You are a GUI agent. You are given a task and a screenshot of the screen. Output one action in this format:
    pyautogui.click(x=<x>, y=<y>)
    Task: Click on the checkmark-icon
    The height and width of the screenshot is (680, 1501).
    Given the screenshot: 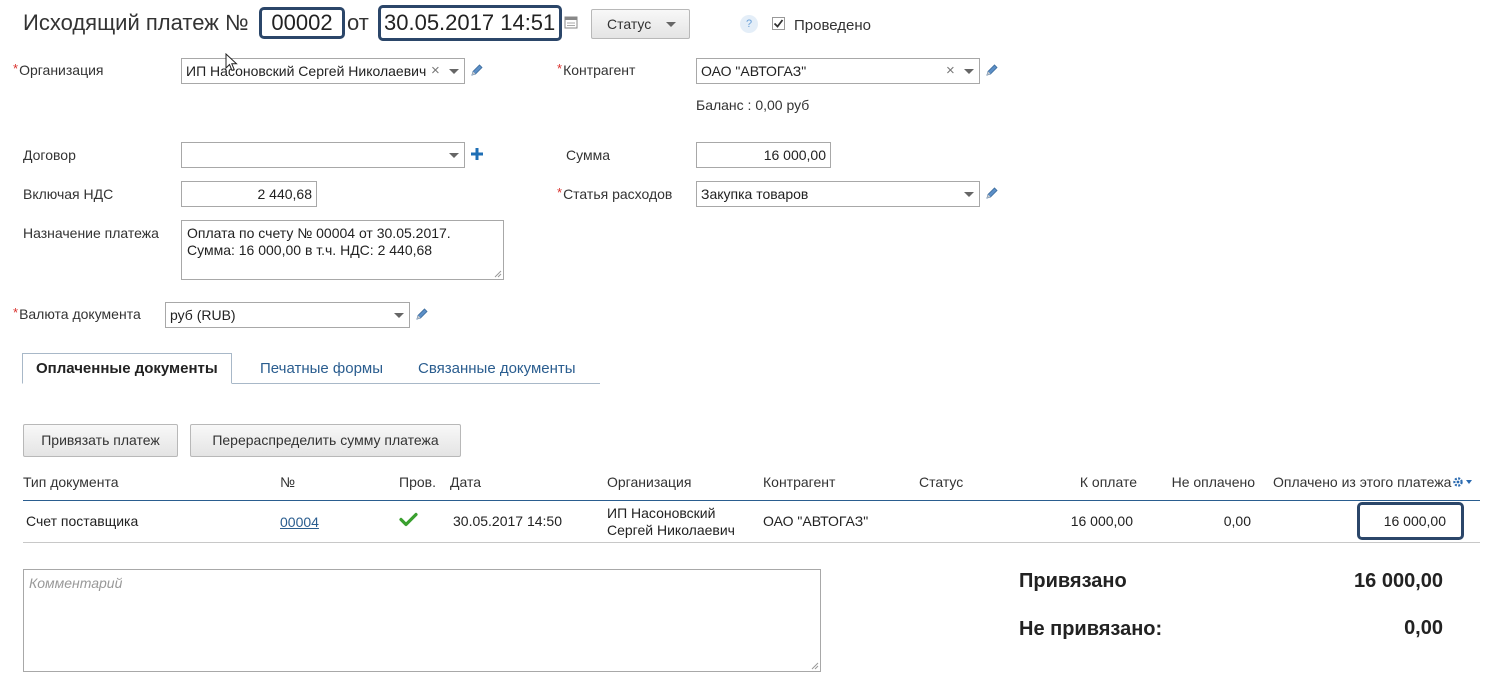 What is the action you would take?
    pyautogui.click(x=778, y=23)
    